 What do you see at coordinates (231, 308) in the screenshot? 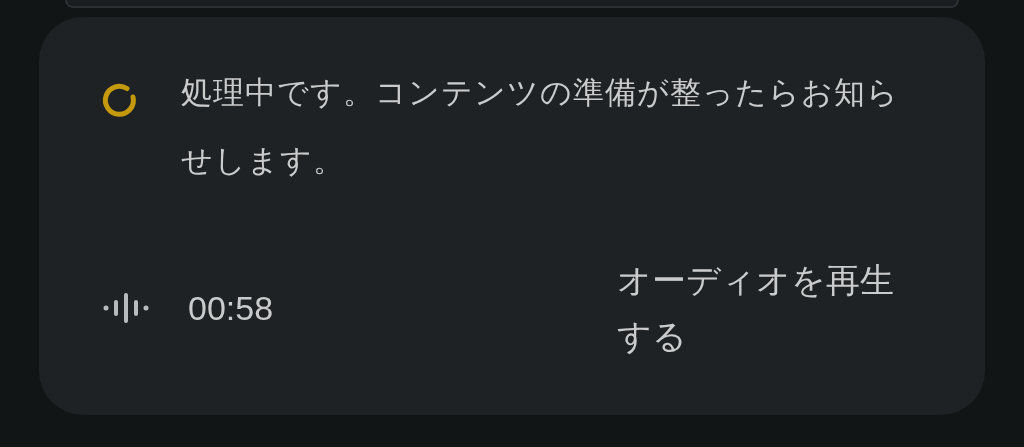
I see `audio-duration: 00:58` at bounding box center [231, 308].